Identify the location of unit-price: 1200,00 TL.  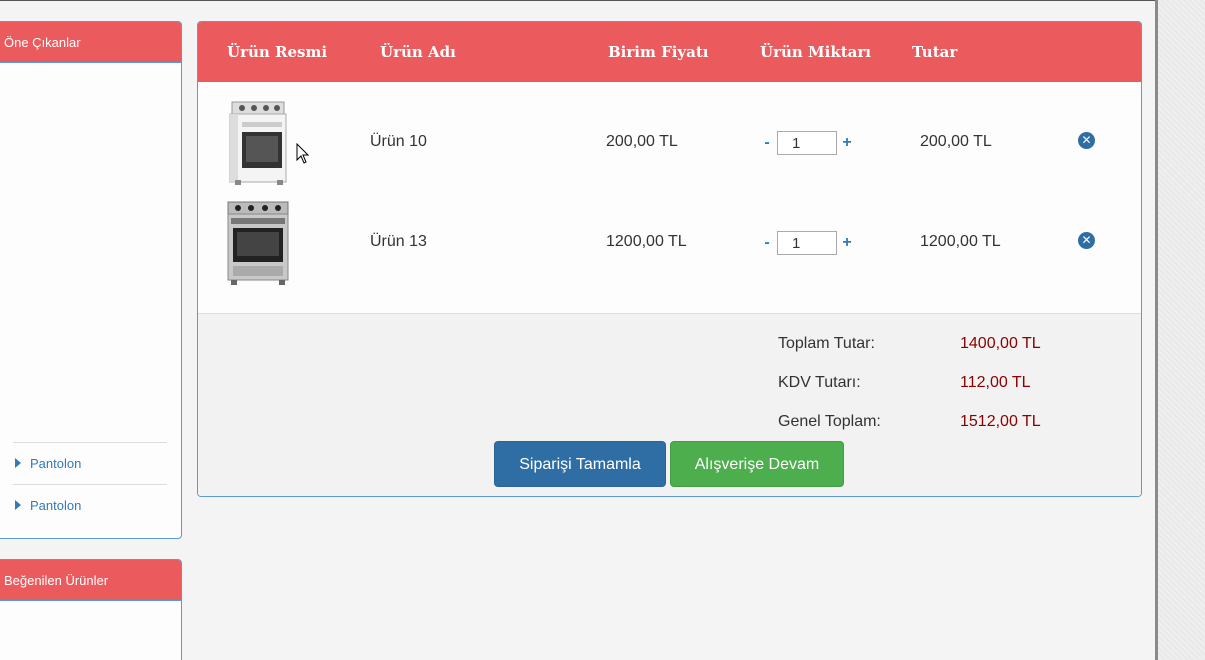
(646, 241).